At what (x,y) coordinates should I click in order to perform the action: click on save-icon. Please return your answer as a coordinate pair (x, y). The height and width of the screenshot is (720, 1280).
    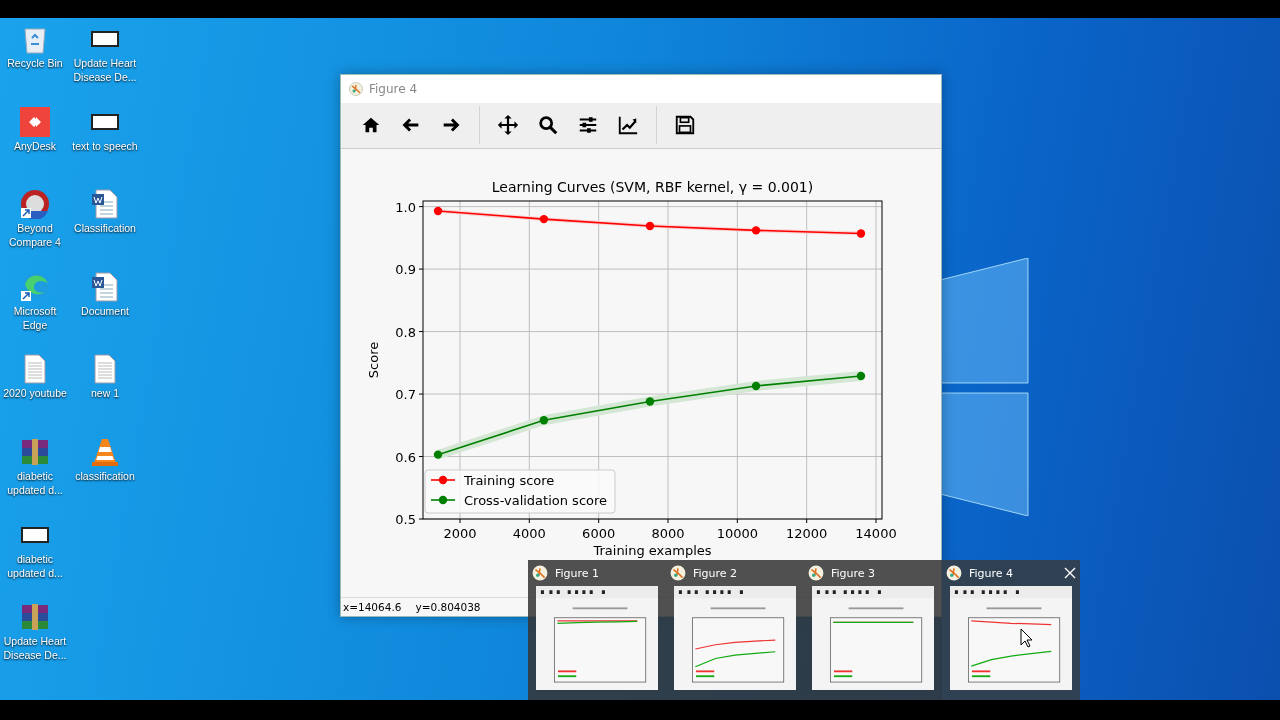
    Looking at the image, I should click on (685, 125).